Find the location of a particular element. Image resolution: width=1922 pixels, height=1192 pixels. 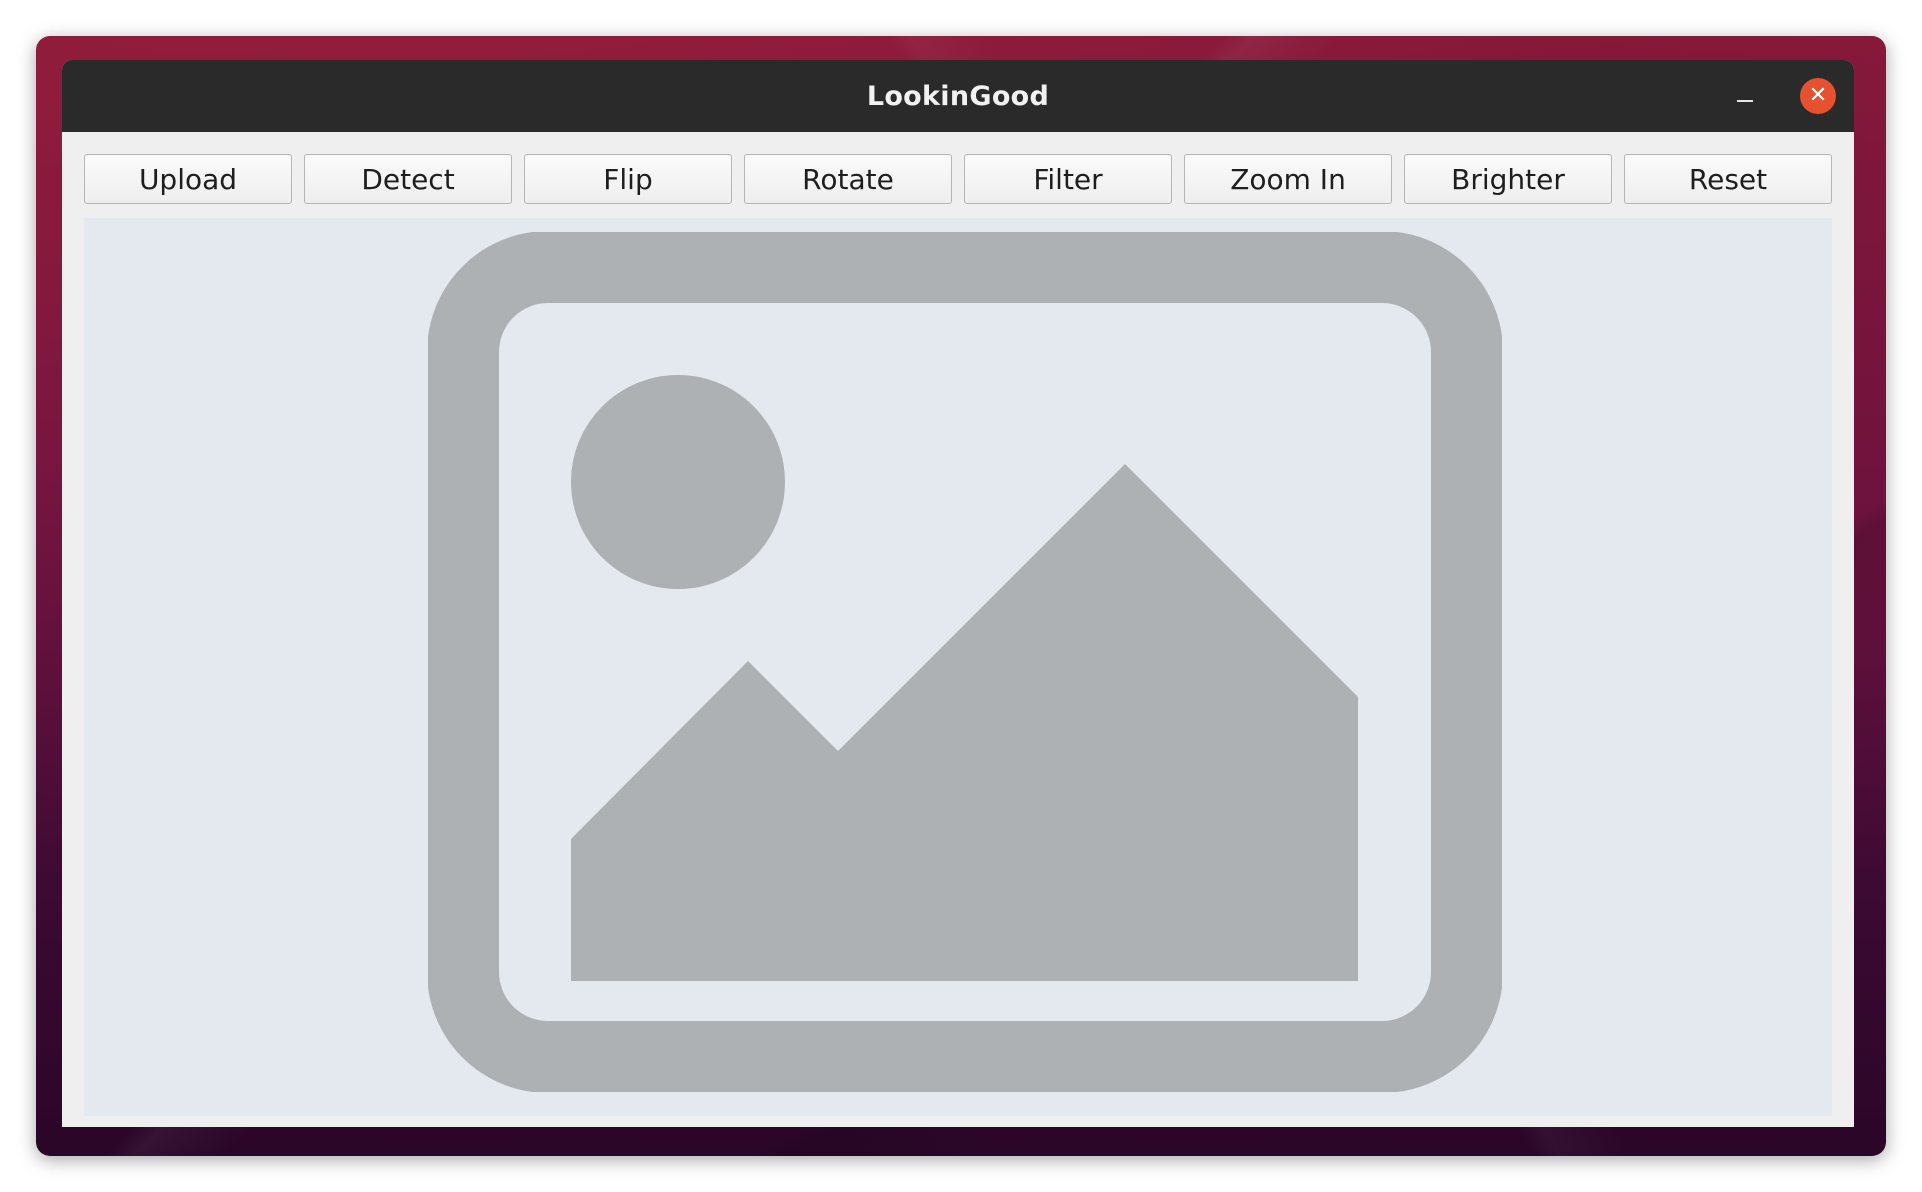

minimize-icon is located at coordinates (1745, 101).